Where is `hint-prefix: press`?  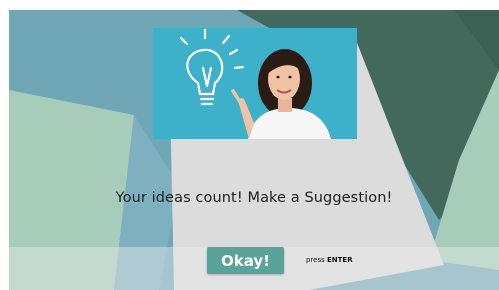 hint-prefix: press is located at coordinates (315, 260).